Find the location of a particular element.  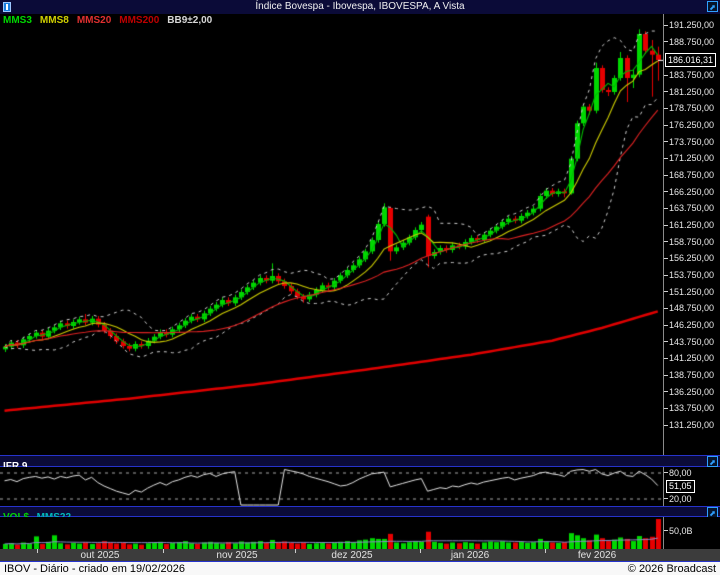

price-axis-tick: 191.250,00 is located at coordinates (689, 25).